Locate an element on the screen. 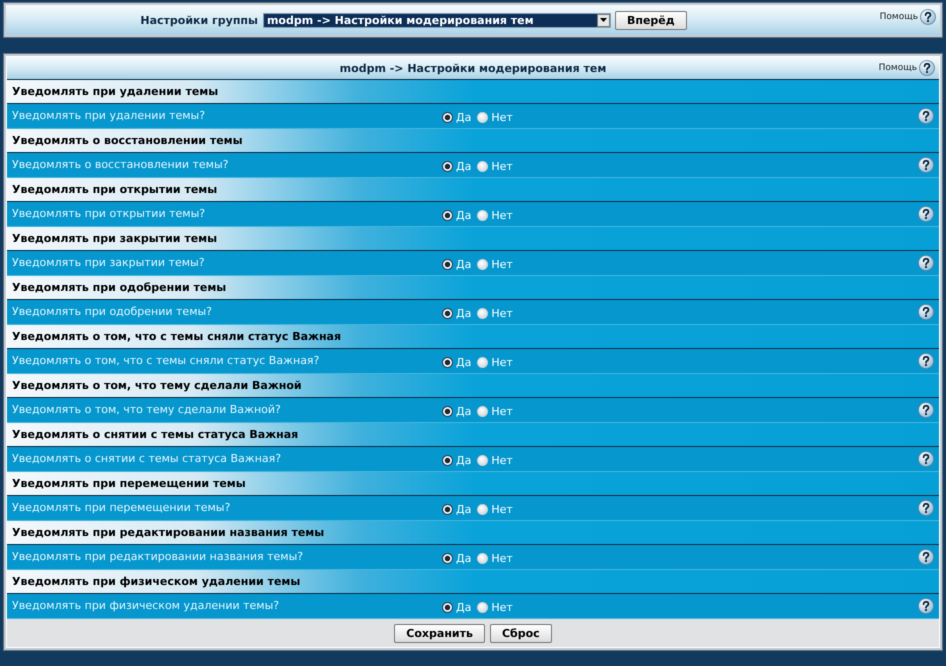 The height and width of the screenshot is (666, 946). group-label: Настройки группы is located at coordinates (199, 20).